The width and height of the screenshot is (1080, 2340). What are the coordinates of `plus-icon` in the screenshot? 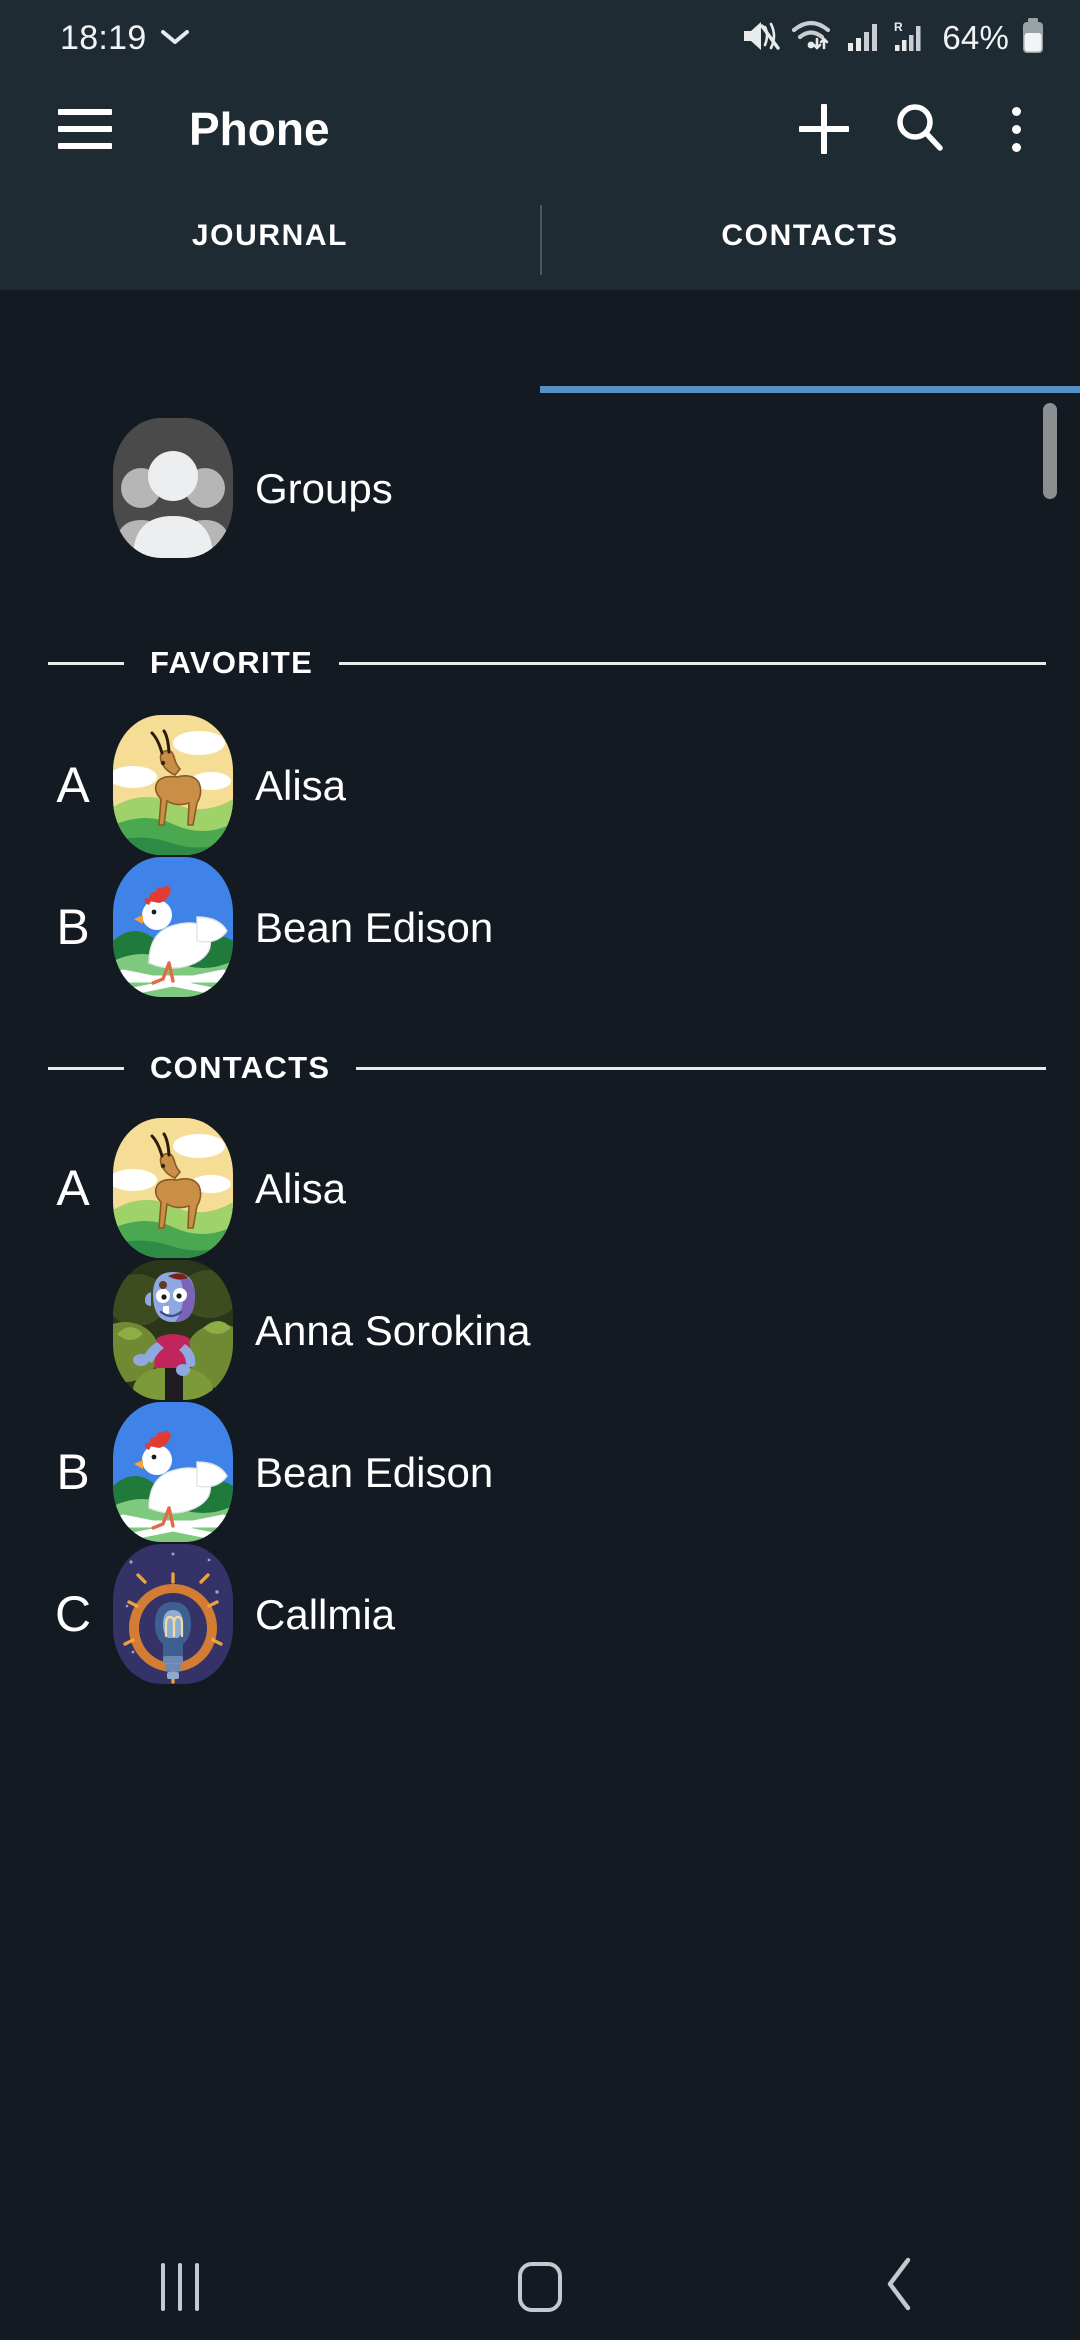 It's located at (824, 129).